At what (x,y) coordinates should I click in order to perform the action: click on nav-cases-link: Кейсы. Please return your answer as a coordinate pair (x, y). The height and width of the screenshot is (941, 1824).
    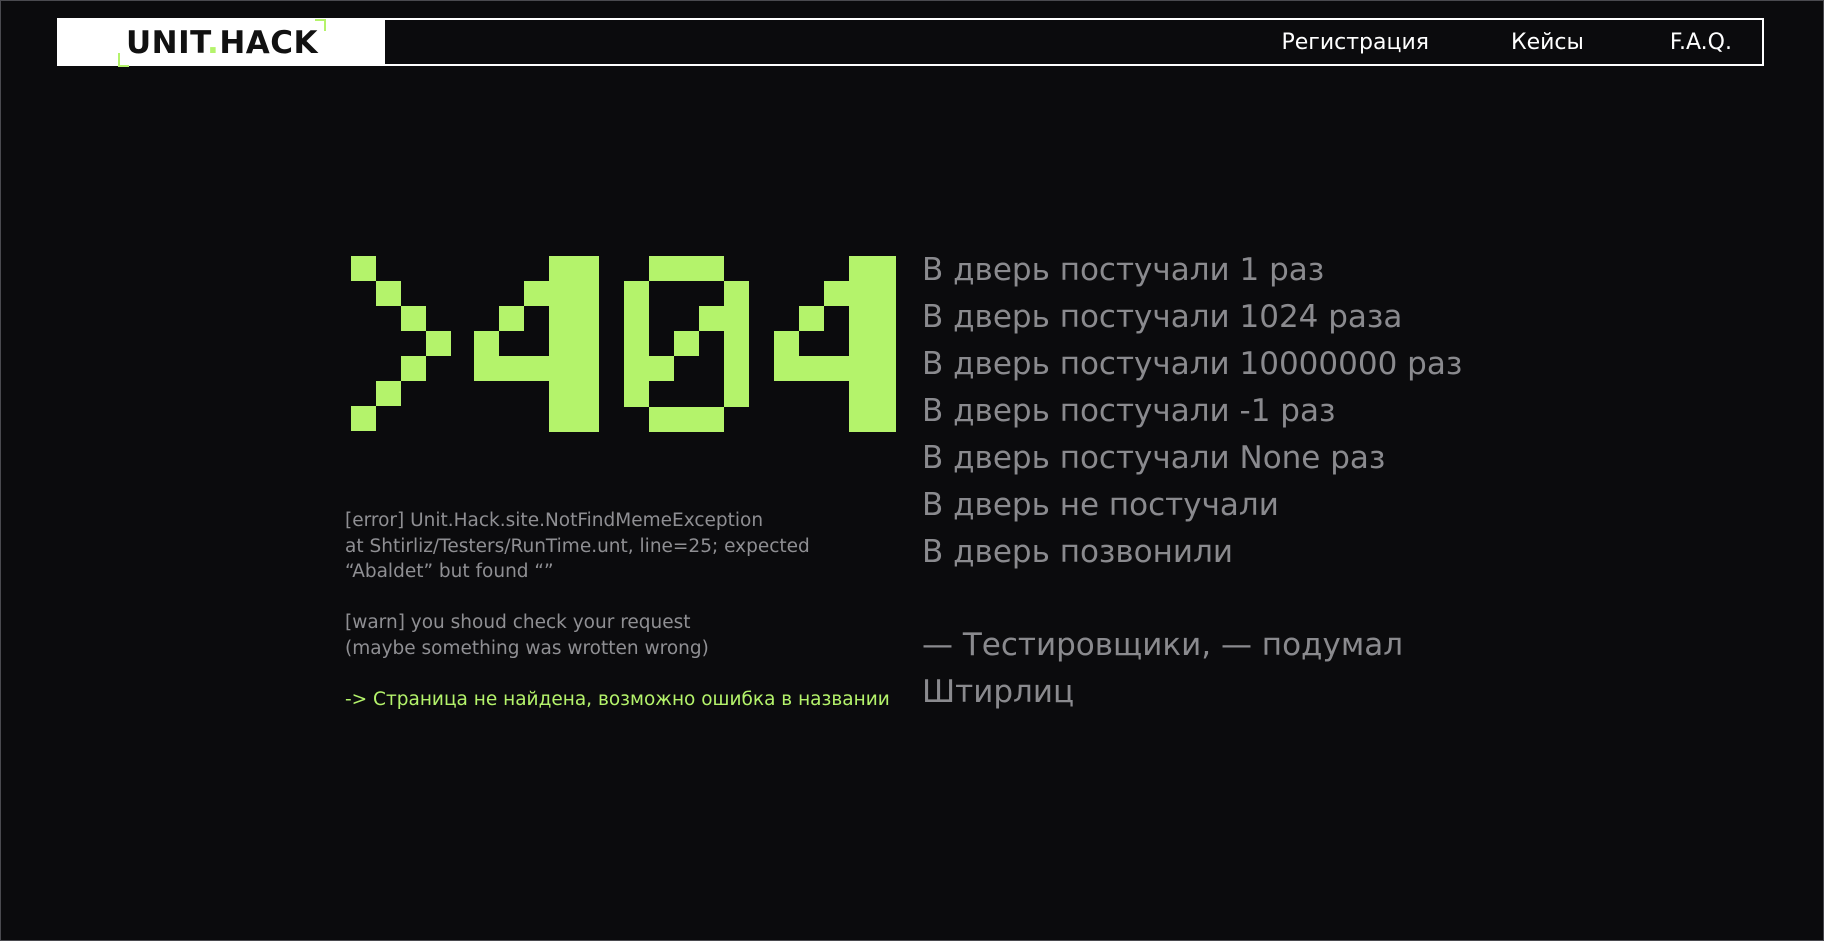
    Looking at the image, I should click on (1547, 42).